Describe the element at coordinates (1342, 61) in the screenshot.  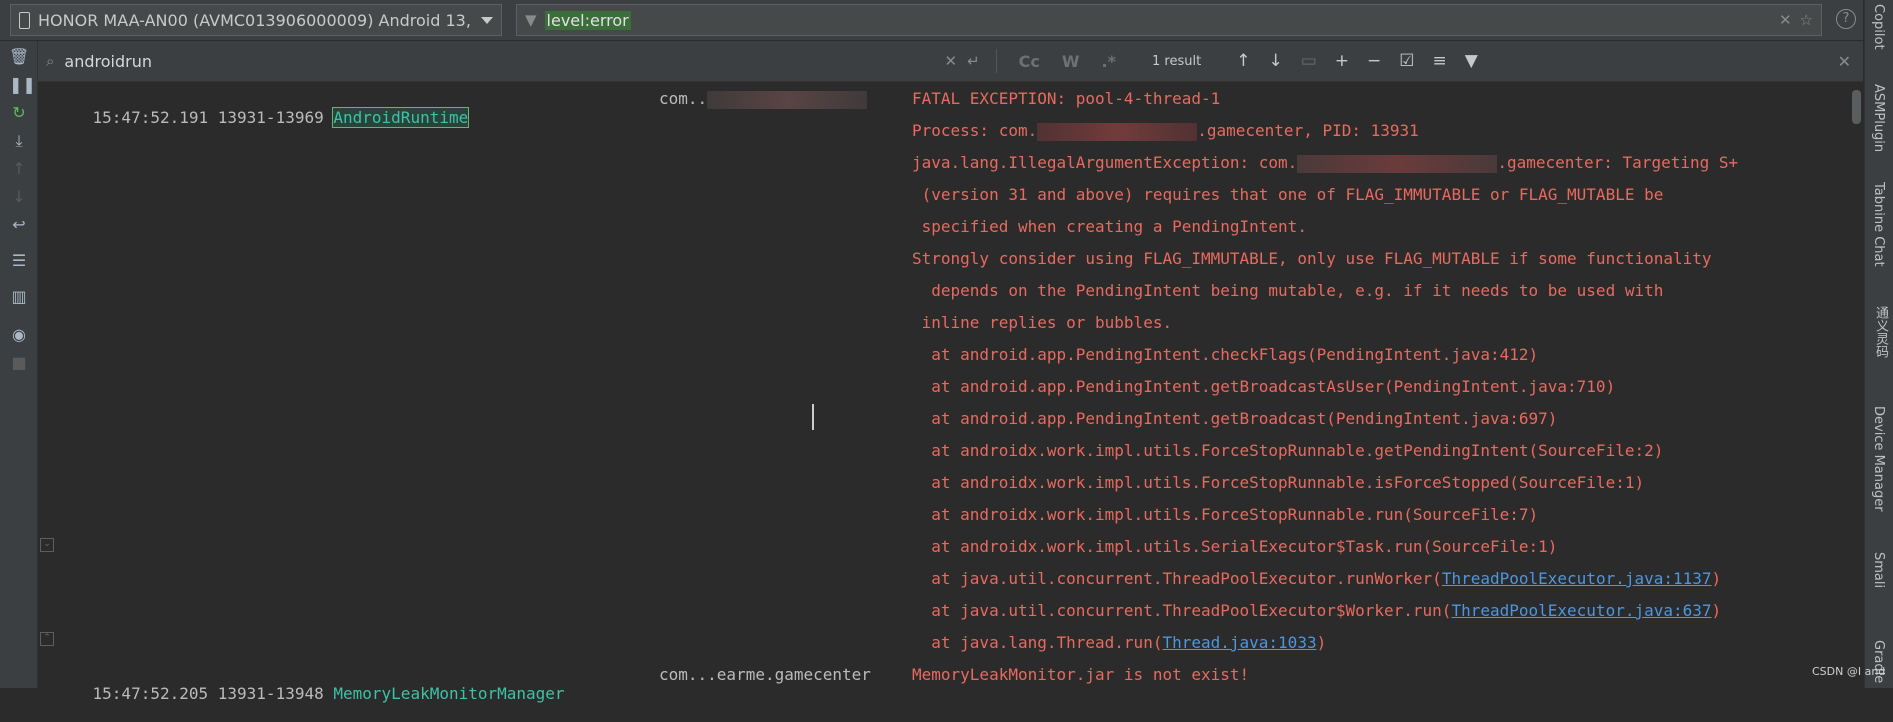
I see `add-selection-icon: +` at that location.